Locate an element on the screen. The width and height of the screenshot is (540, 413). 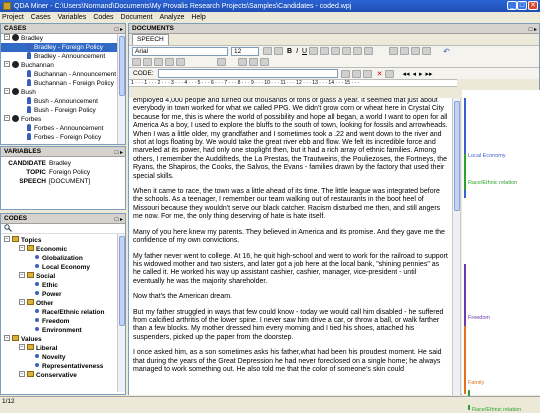
code-item: Race/Ethnic relation is located at coordinates (63, 312).